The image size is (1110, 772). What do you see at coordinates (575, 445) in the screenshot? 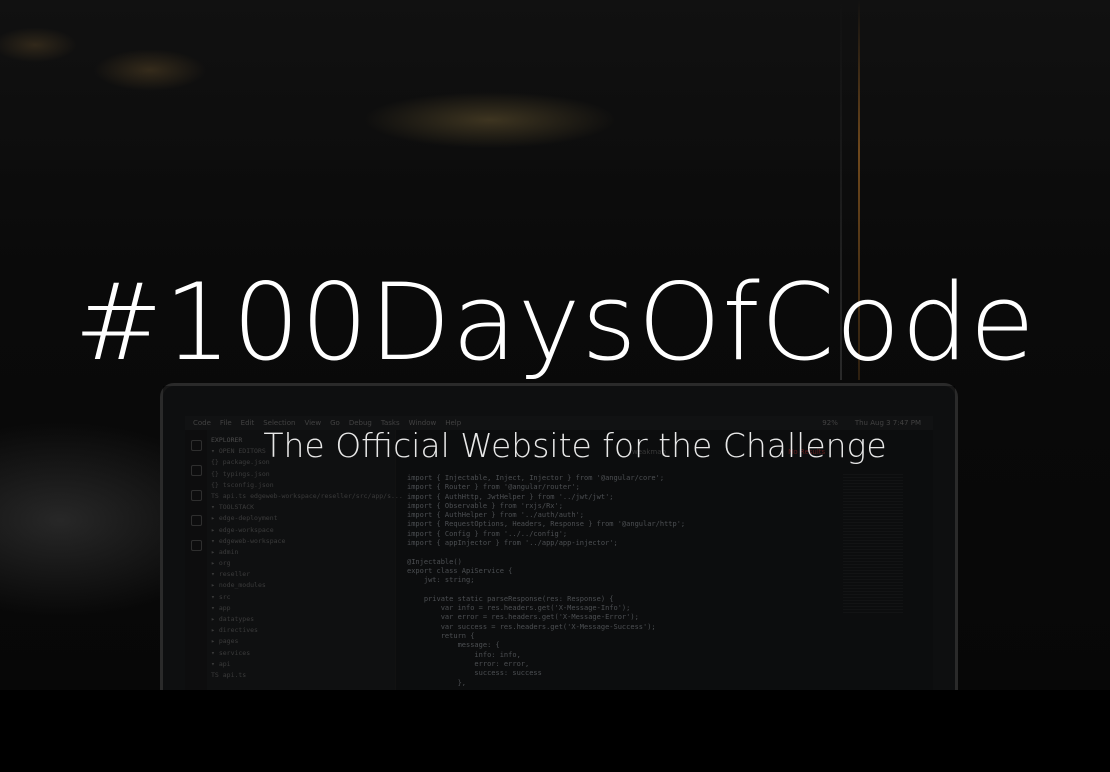
I see `page-subtitle: The Official Website for the Challenge` at bounding box center [575, 445].